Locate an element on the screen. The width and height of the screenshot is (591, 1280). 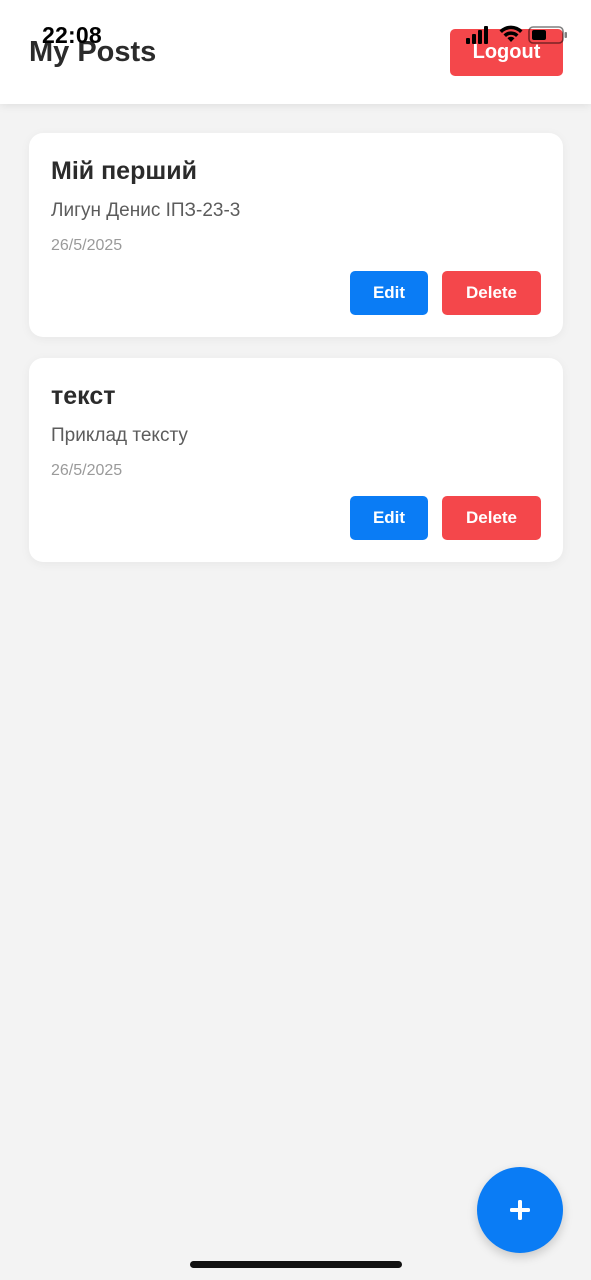
plus-icon is located at coordinates (520, 1210).